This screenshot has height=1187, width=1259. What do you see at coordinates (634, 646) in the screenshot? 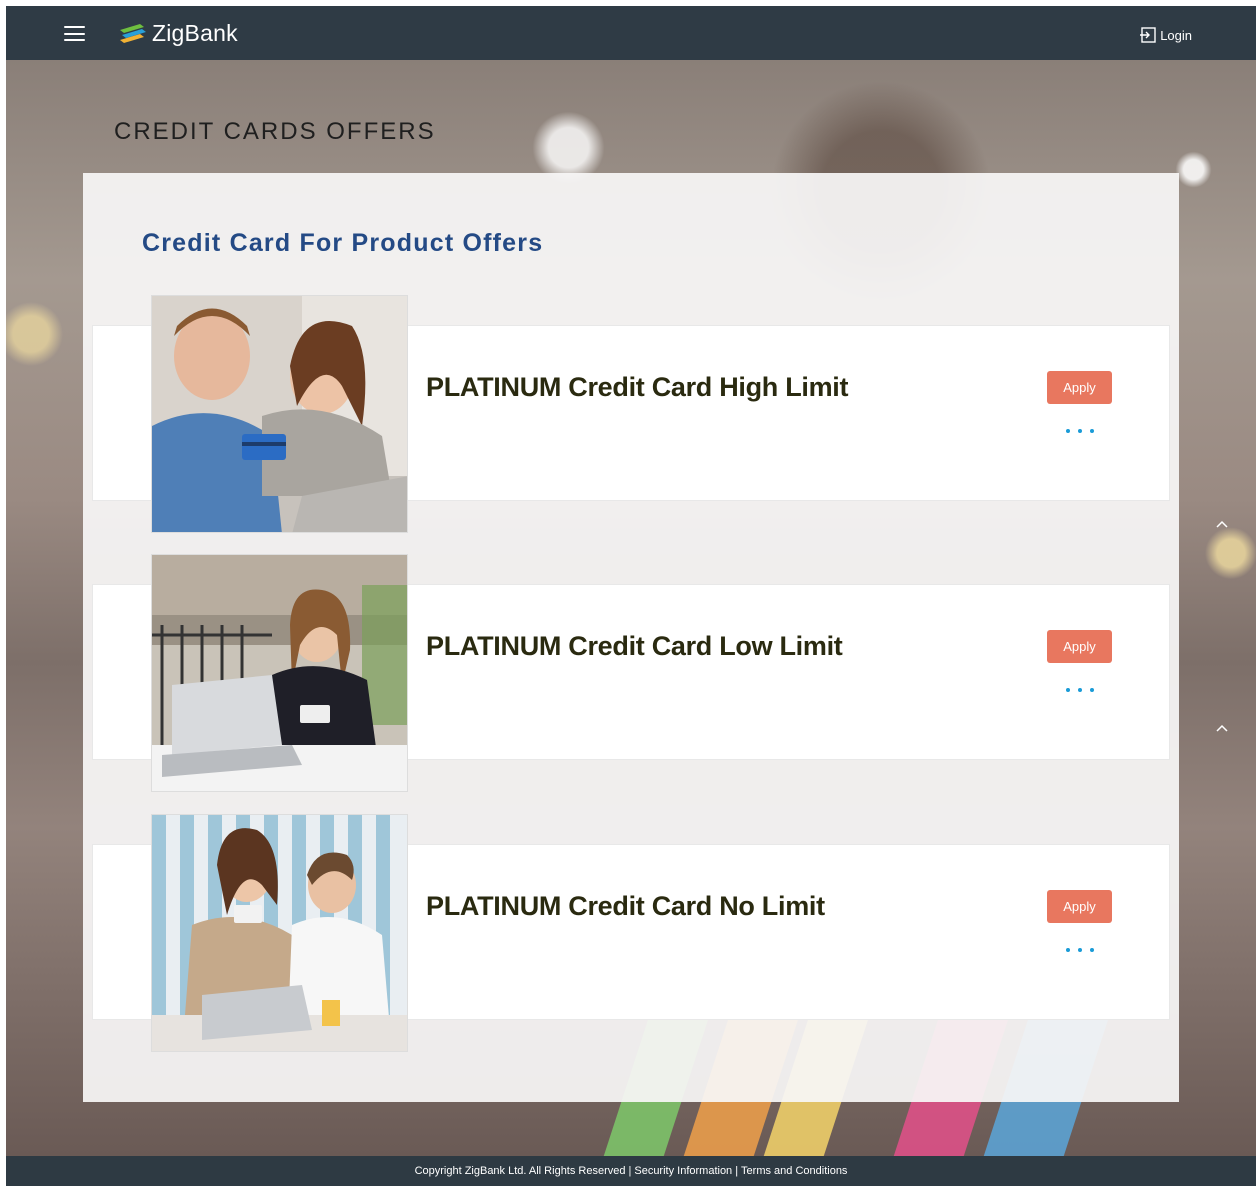
I see `offer-title: PLATINUM Credit Card Low Limit` at bounding box center [634, 646].